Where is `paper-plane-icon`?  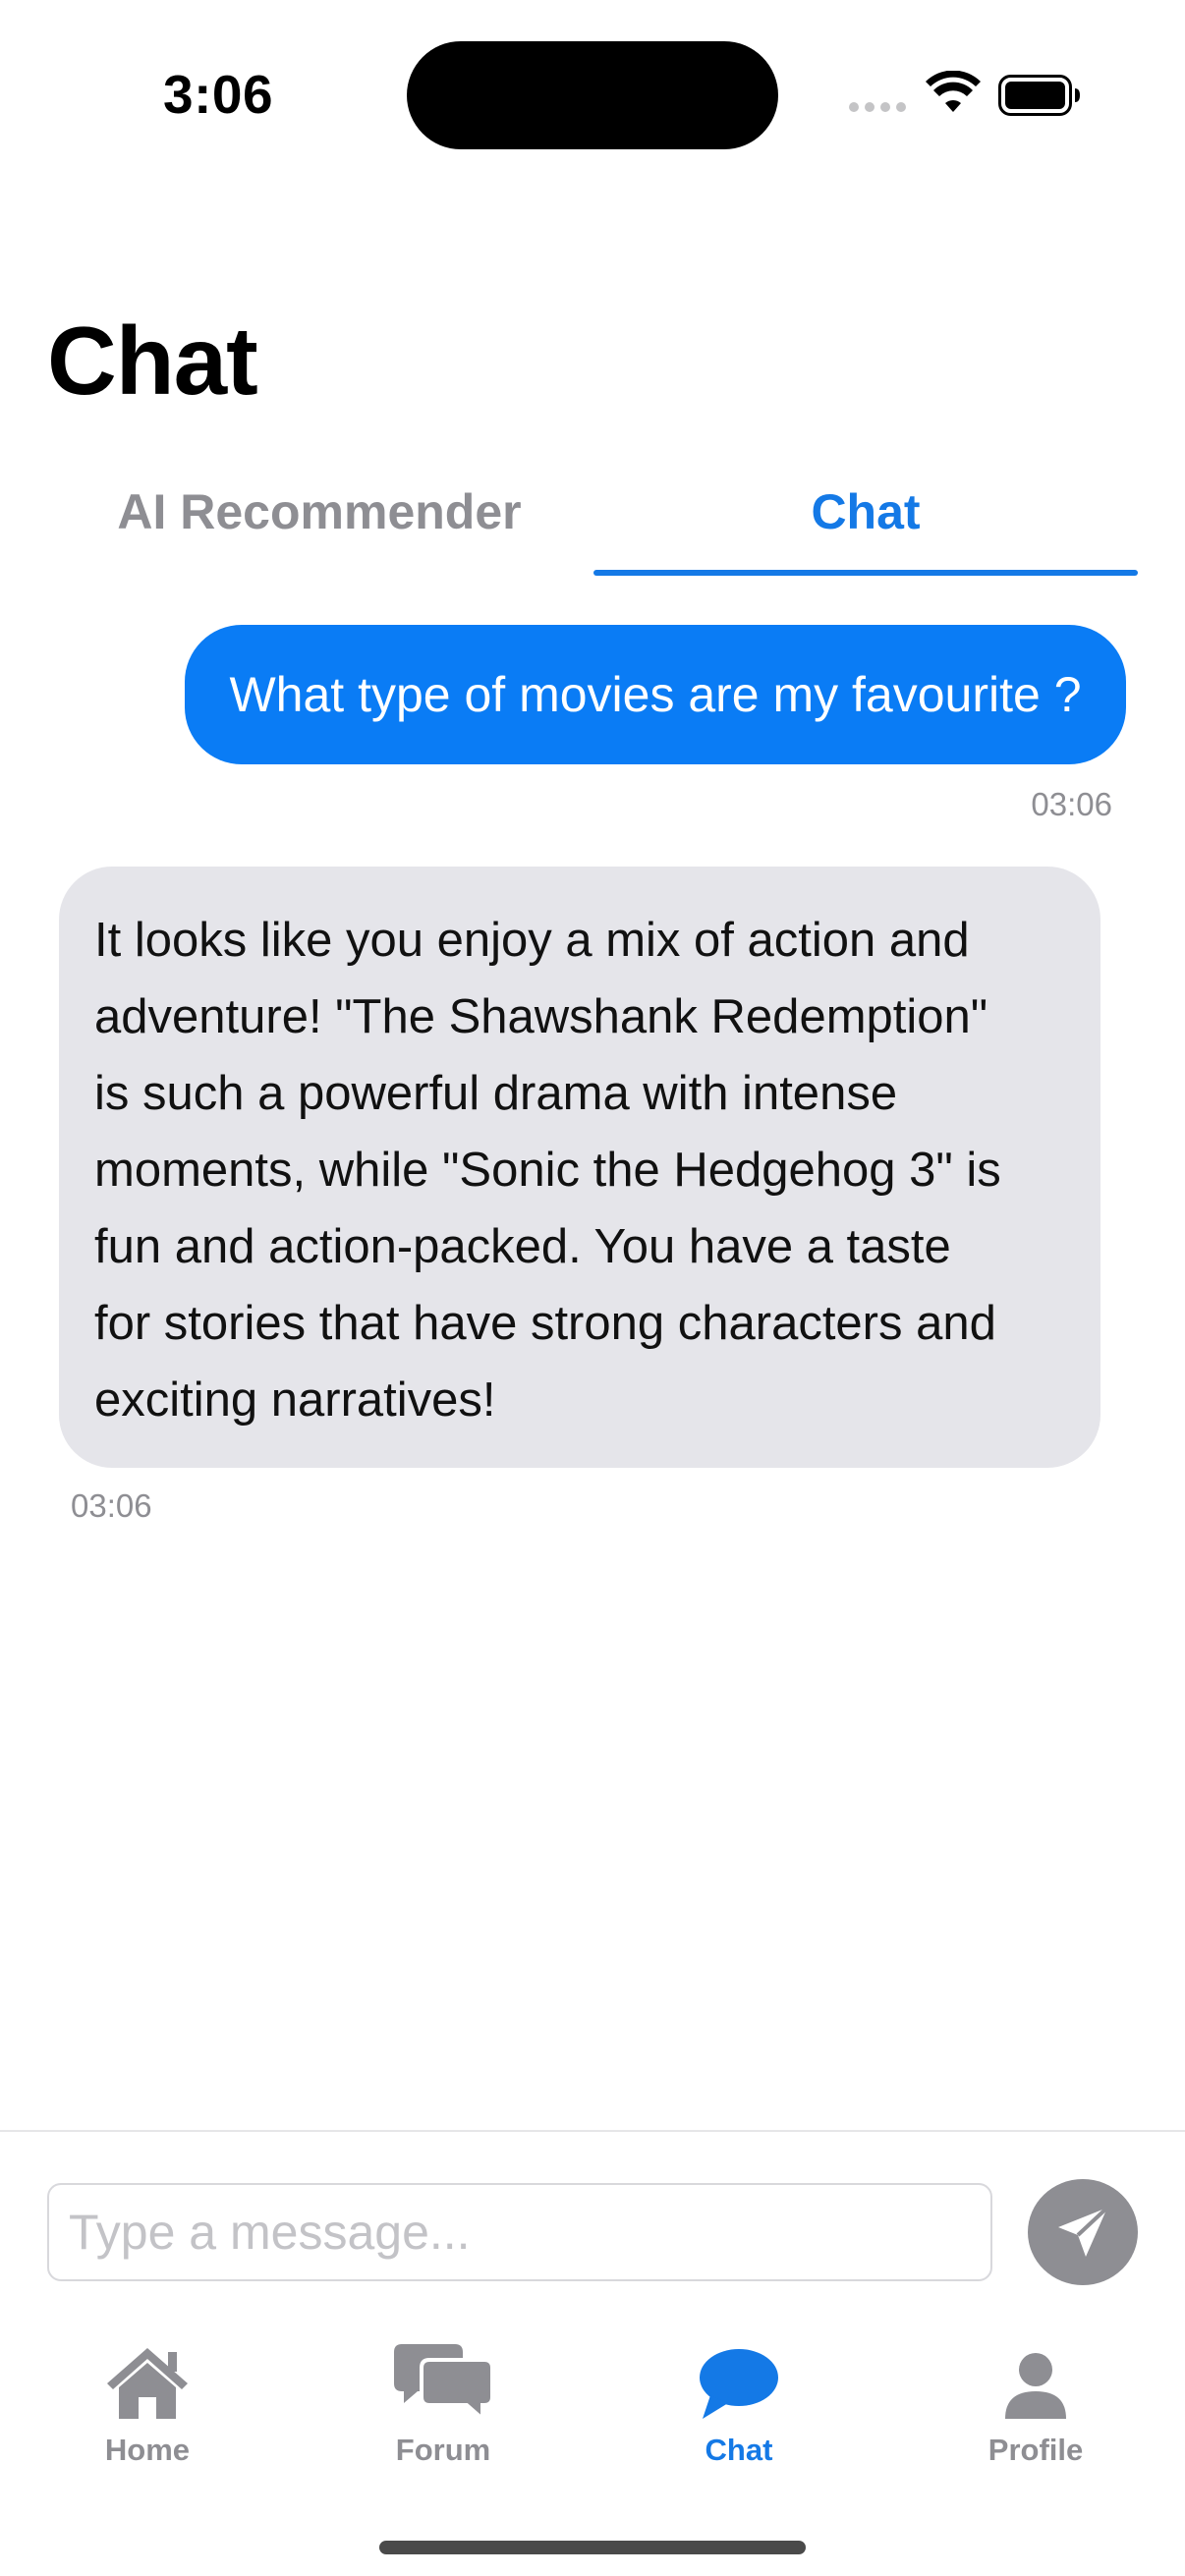
paper-plane-icon is located at coordinates (1084, 2231).